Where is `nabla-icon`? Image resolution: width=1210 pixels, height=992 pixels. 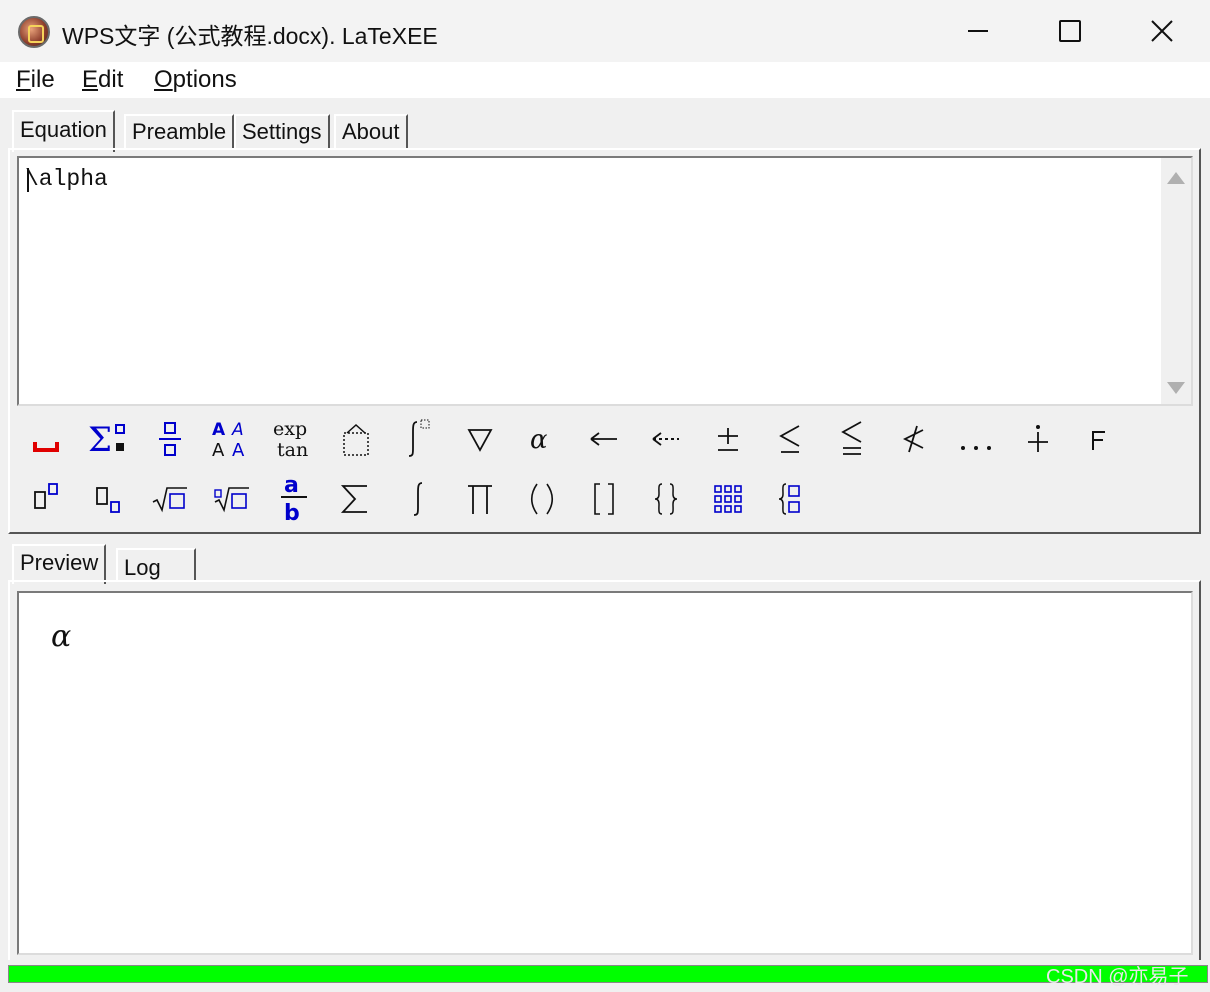
nabla-icon is located at coordinates (480, 440).